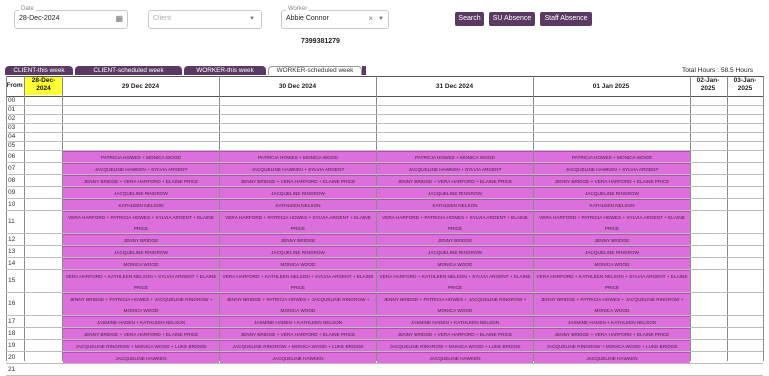 This screenshot has width=769, height=376. Describe the element at coordinates (745, 84) in the screenshot. I see `day-header-03-jan: 03-Jan-2025` at that location.